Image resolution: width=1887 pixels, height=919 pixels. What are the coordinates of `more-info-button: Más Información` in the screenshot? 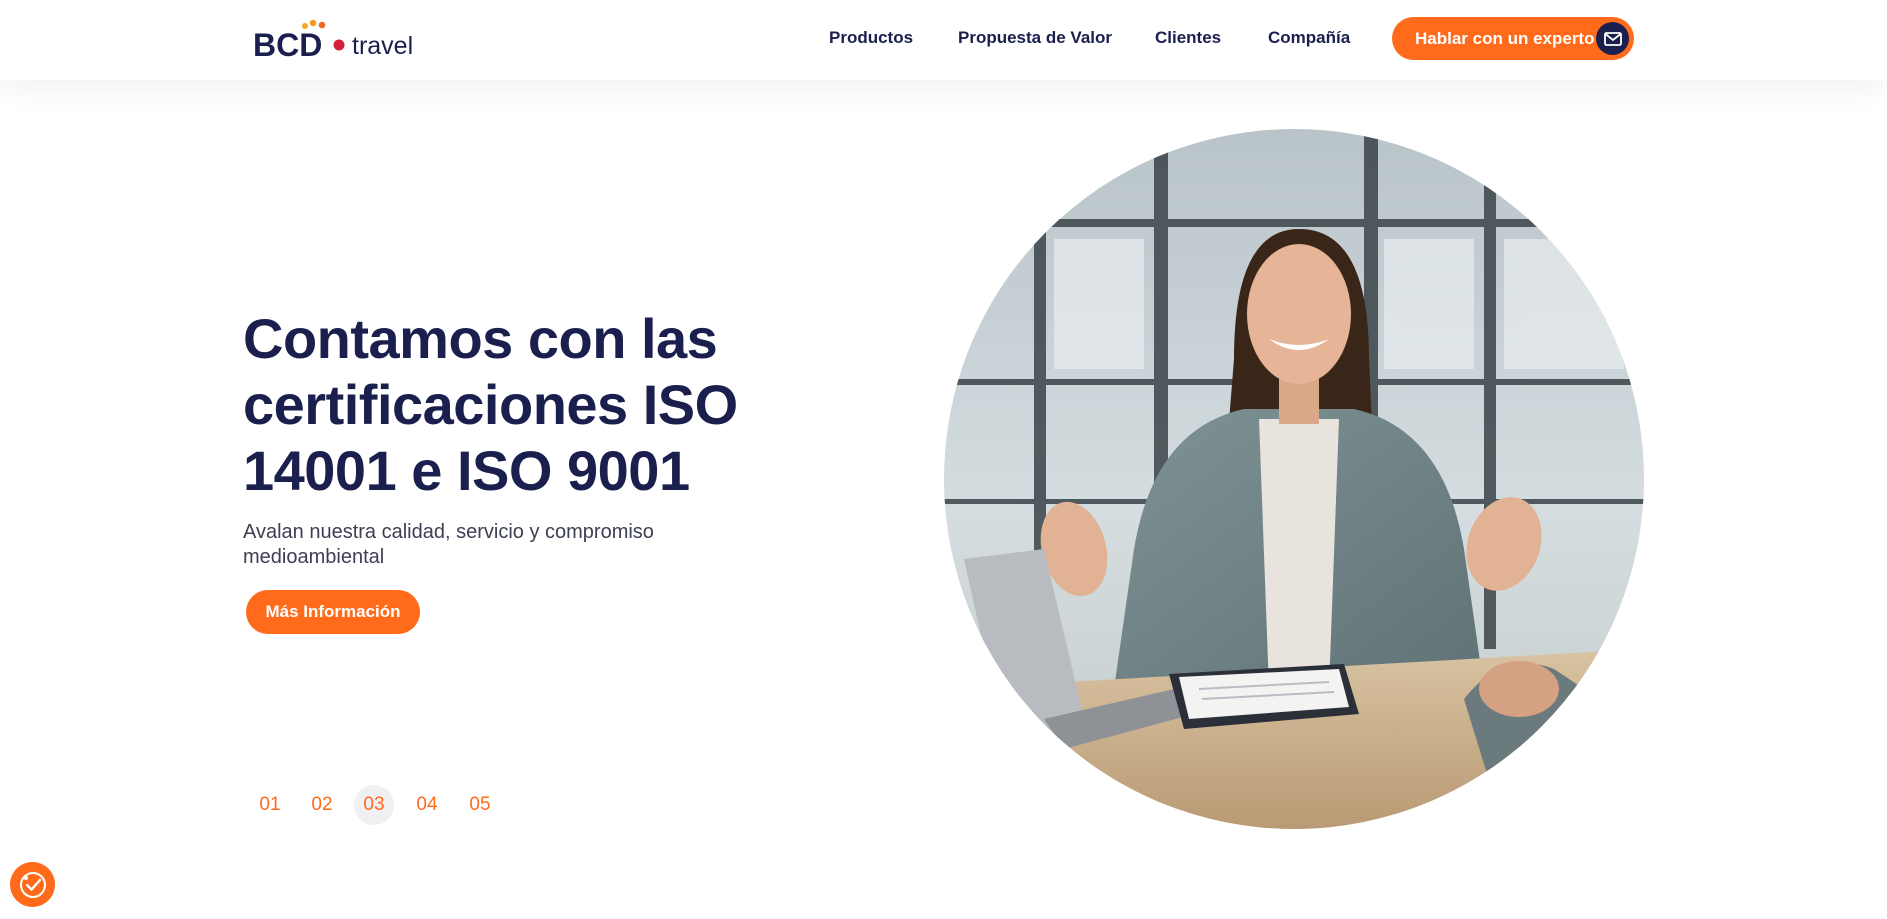 It's located at (333, 612).